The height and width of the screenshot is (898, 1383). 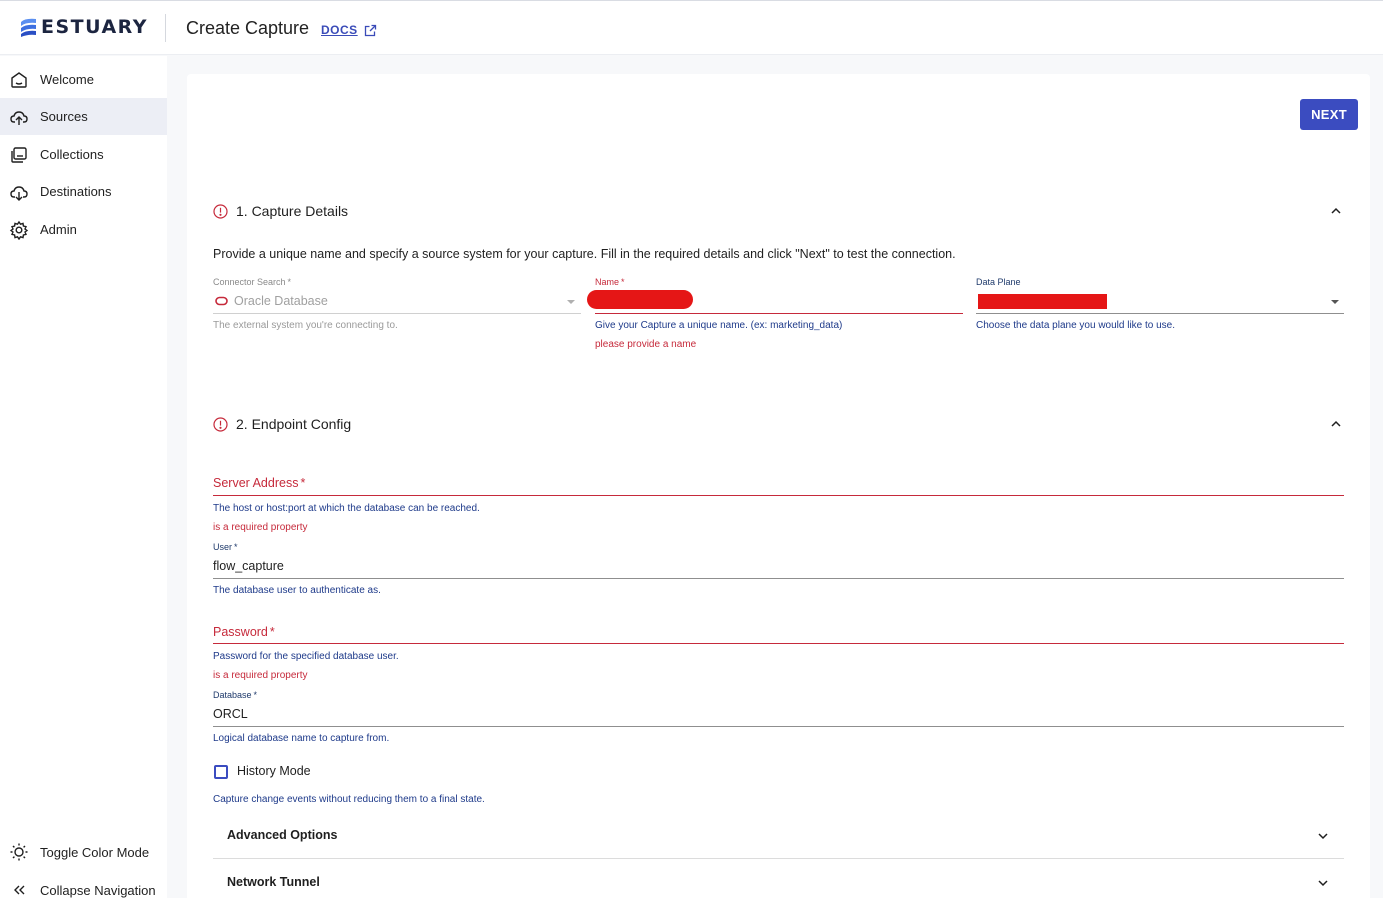 I want to click on capture-details-header: 1. Capture Details, so click(x=280, y=211).